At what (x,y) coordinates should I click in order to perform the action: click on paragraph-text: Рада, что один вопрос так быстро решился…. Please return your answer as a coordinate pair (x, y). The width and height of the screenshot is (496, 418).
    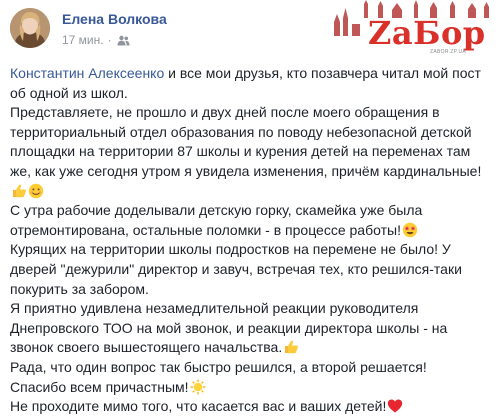
    Looking at the image, I should click on (218, 366).